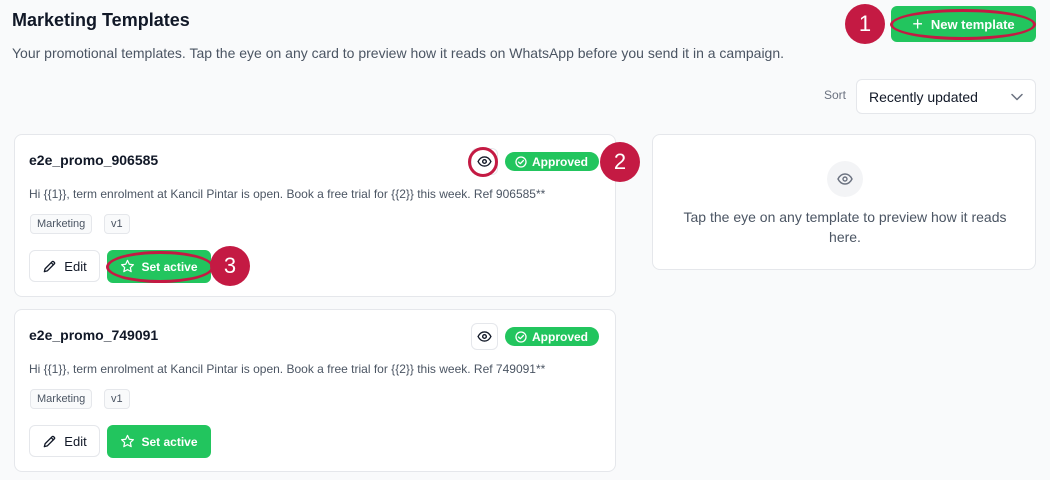 This screenshot has height=480, width=1050. What do you see at coordinates (230, 266) in the screenshot?
I see `annotation-badge: 3` at bounding box center [230, 266].